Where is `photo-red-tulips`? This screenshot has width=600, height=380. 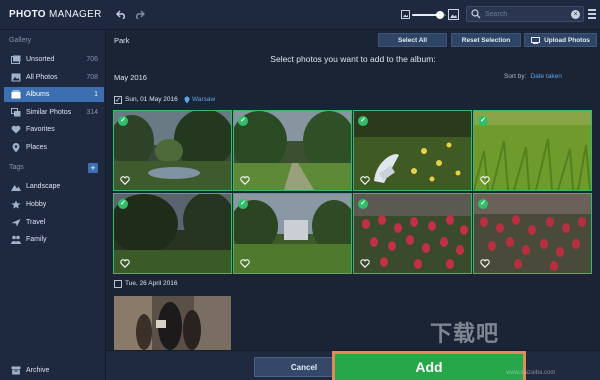 photo-red-tulips is located at coordinates (412, 233).